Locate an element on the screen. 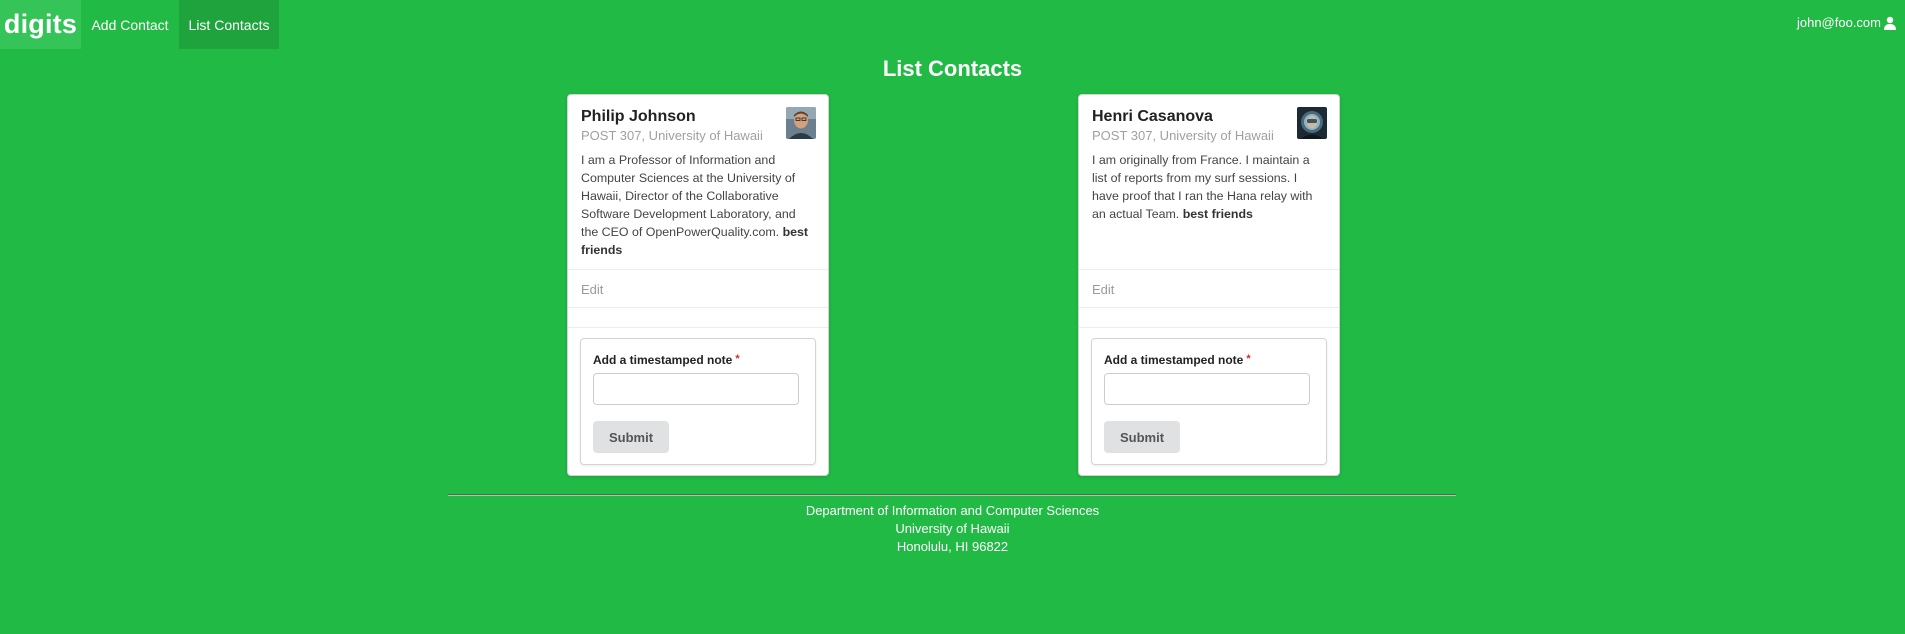 This screenshot has height=634, width=1905. footer-divider is located at coordinates (952, 495).